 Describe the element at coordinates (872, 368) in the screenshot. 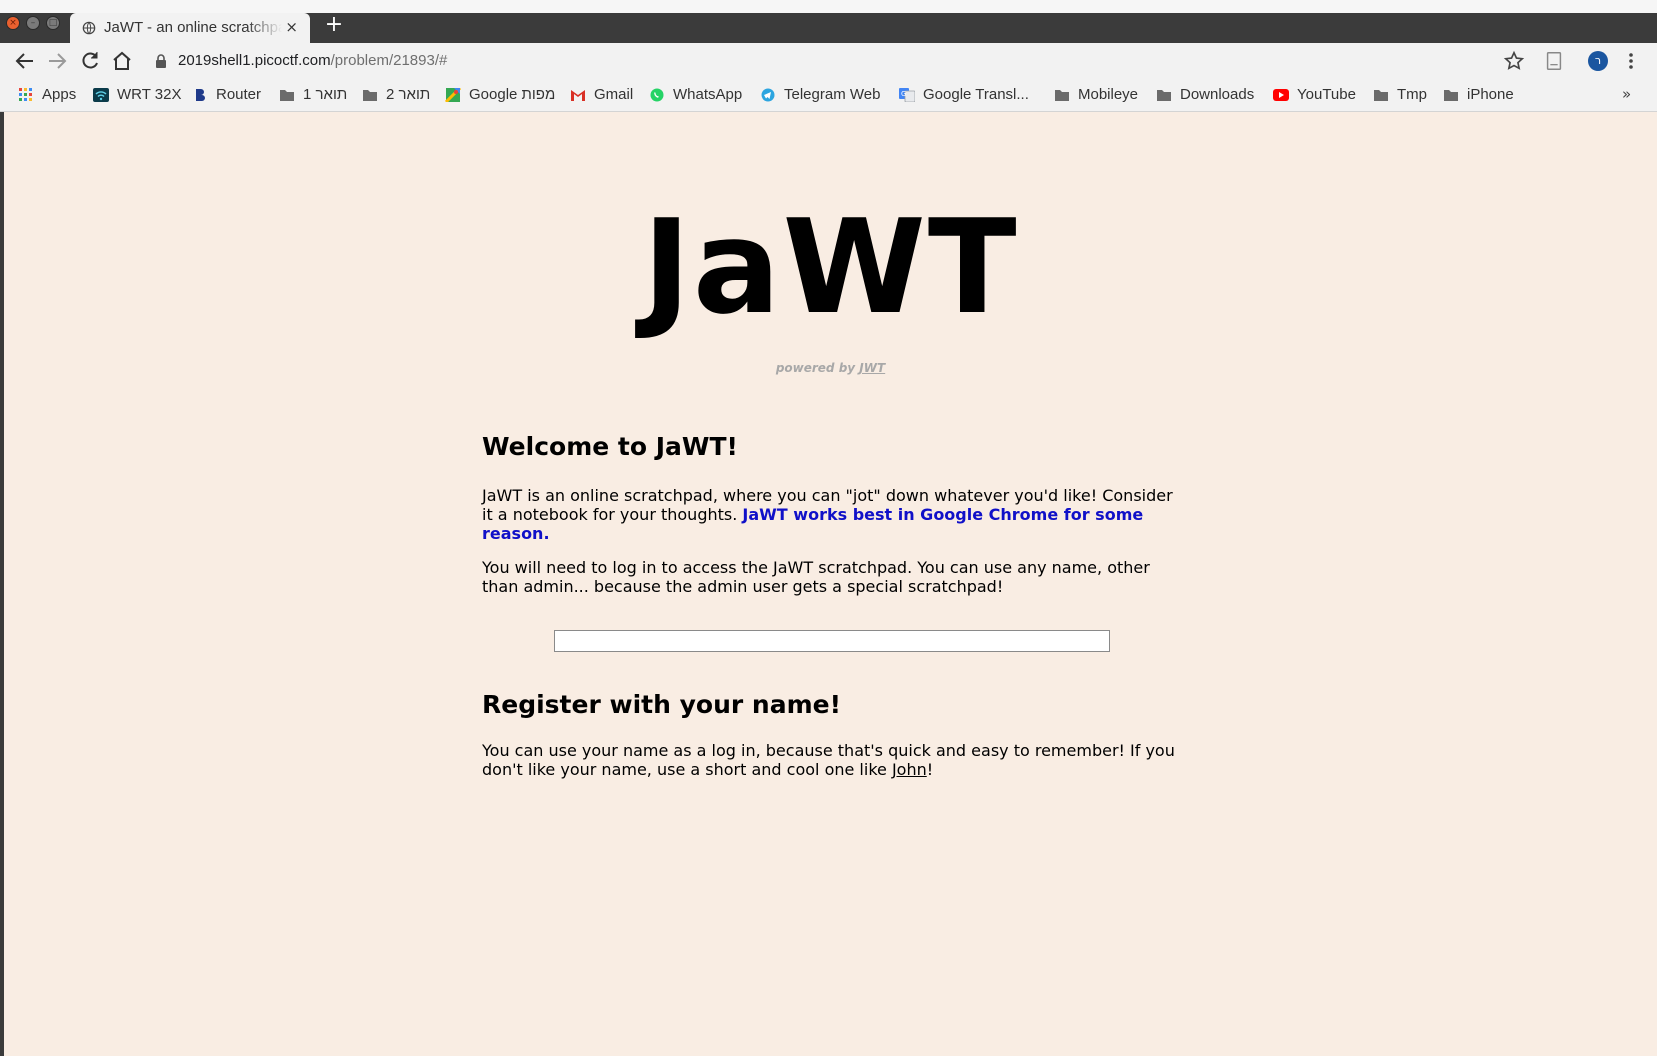

I see `powered-by-jwt-link: JWT` at that location.